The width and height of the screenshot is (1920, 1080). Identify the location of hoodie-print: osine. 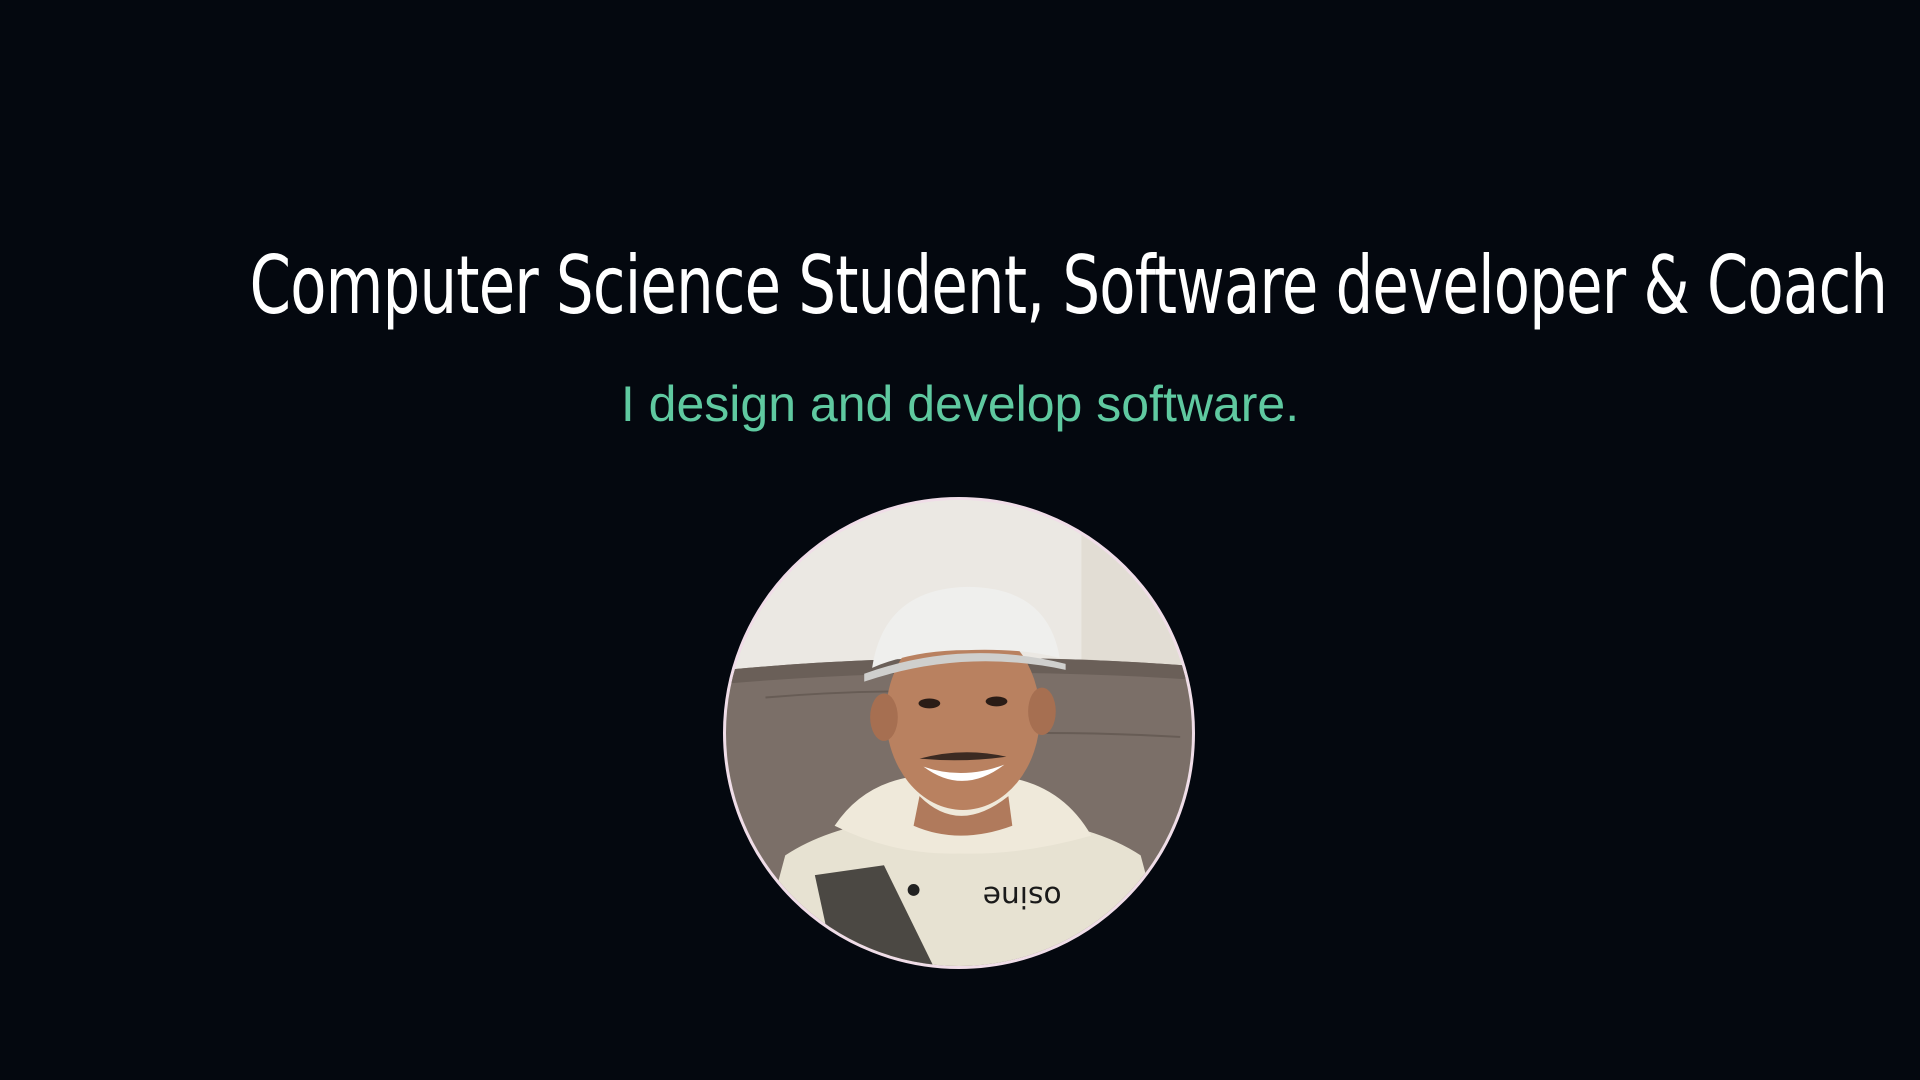
(1022, 897).